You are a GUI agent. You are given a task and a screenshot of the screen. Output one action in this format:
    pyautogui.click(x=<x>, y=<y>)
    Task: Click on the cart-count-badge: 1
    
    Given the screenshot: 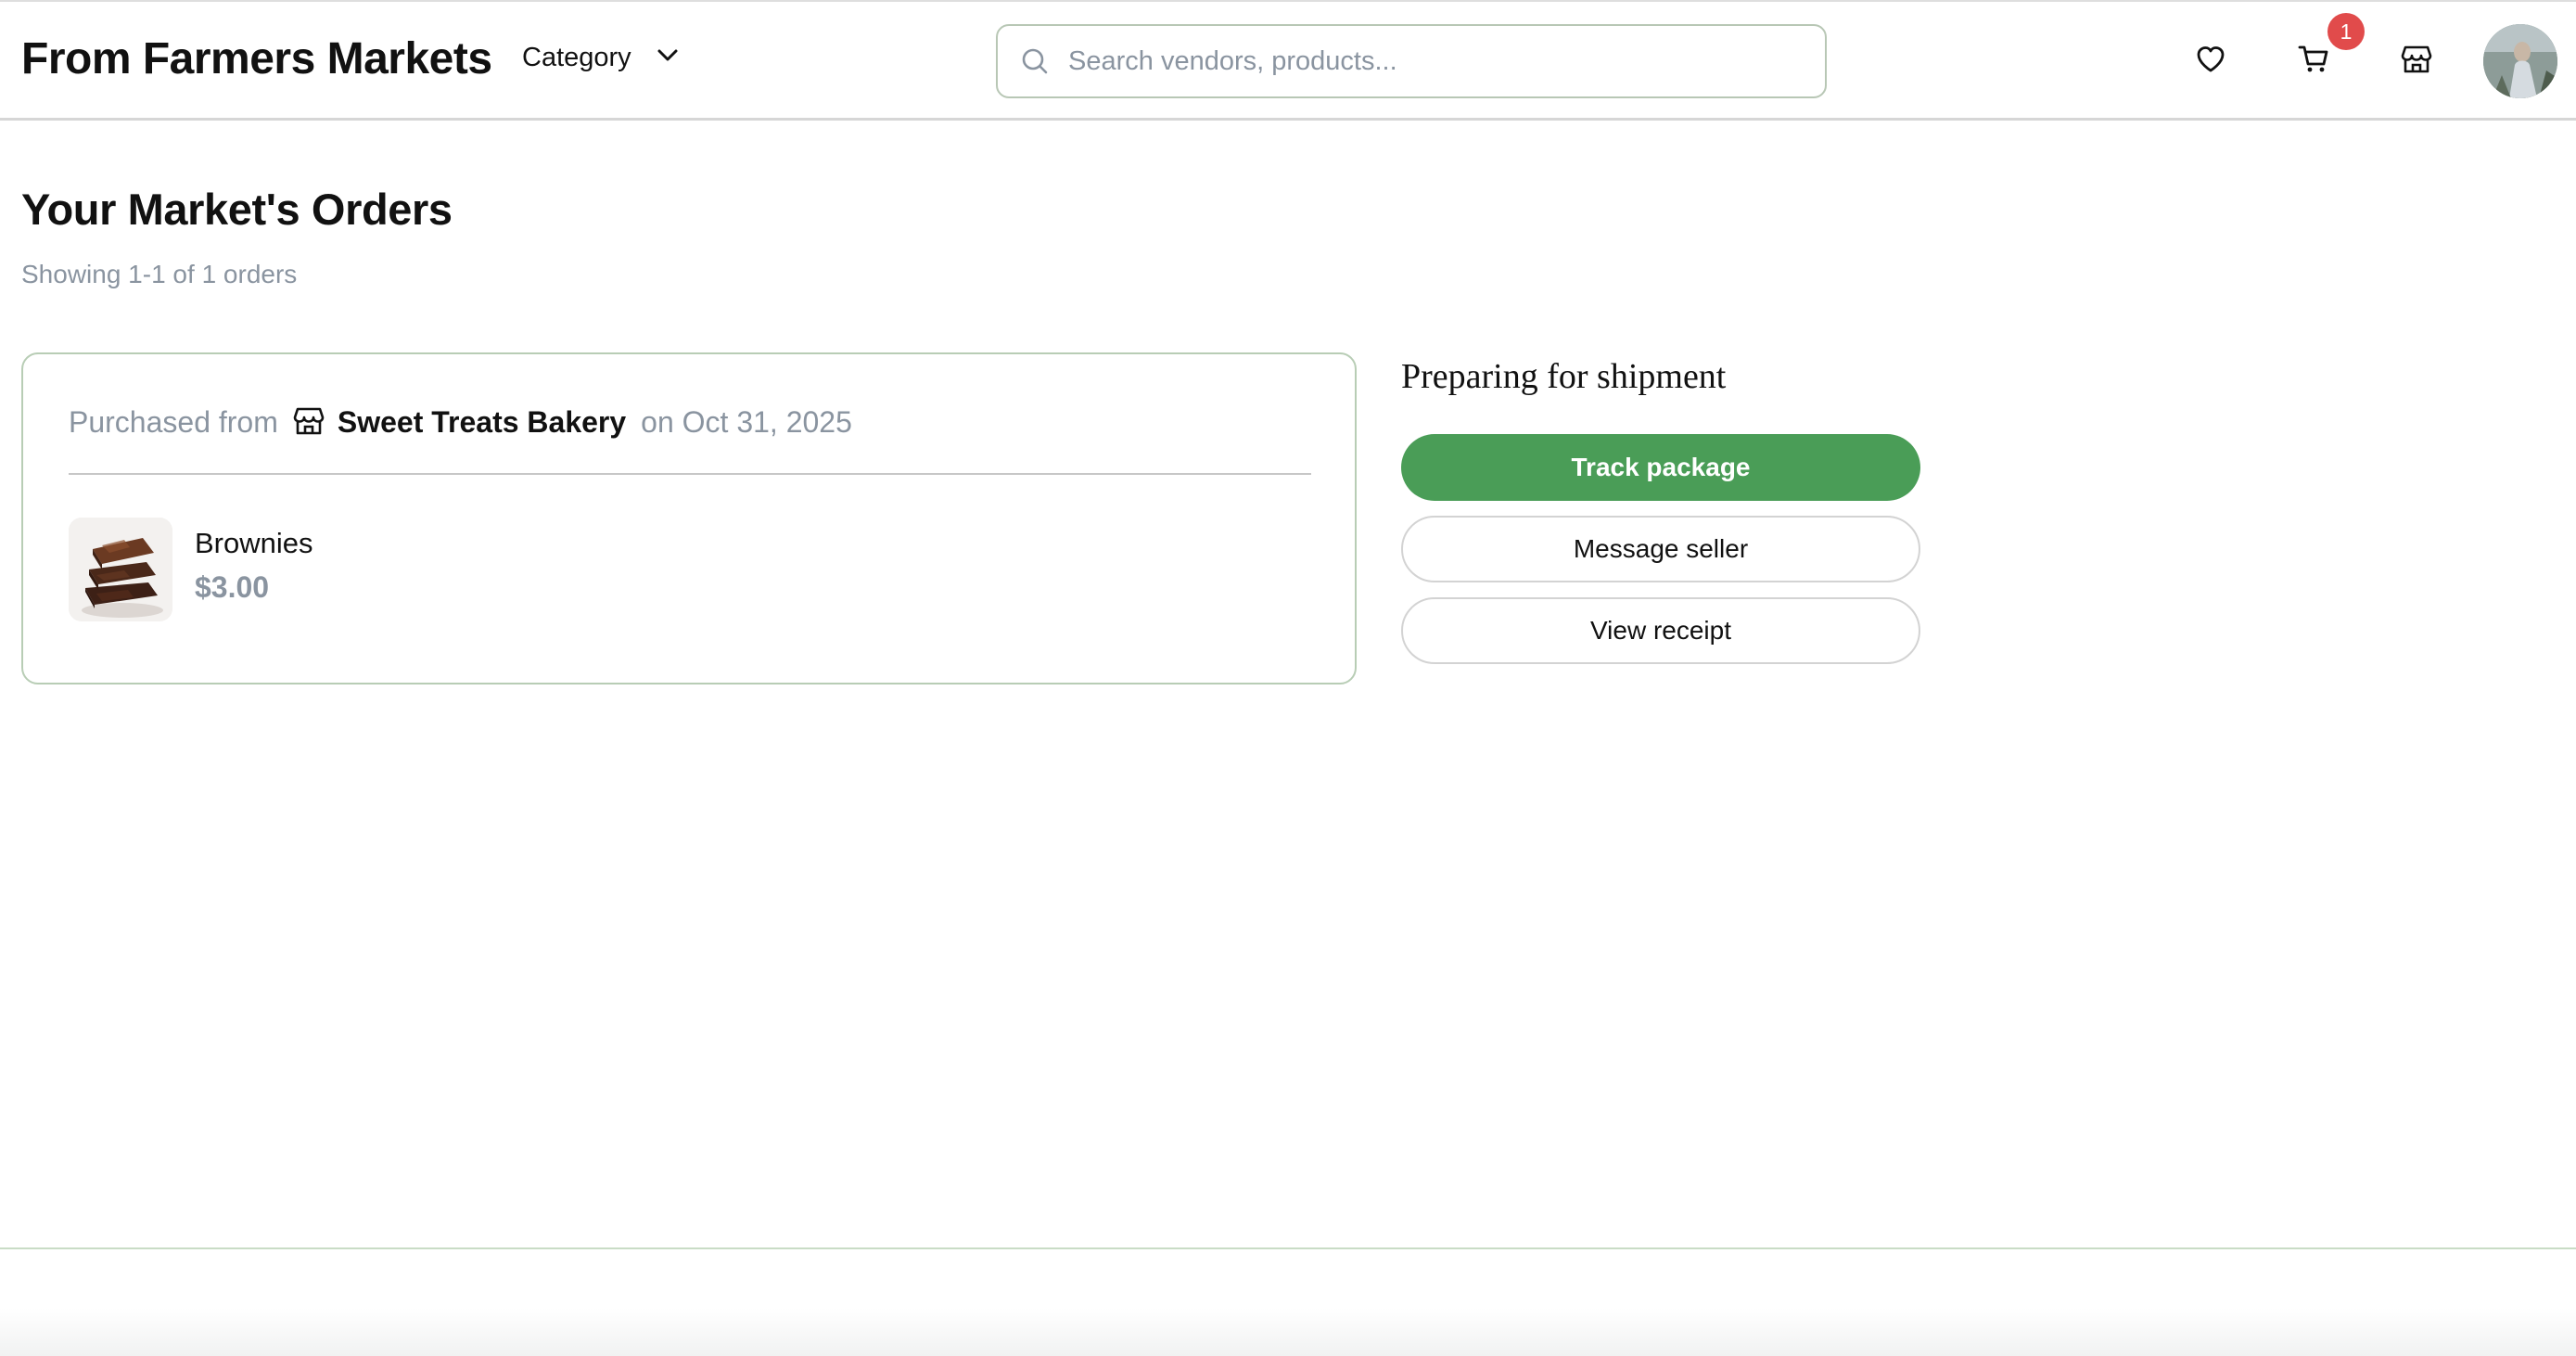 What is the action you would take?
    pyautogui.click(x=2346, y=31)
    